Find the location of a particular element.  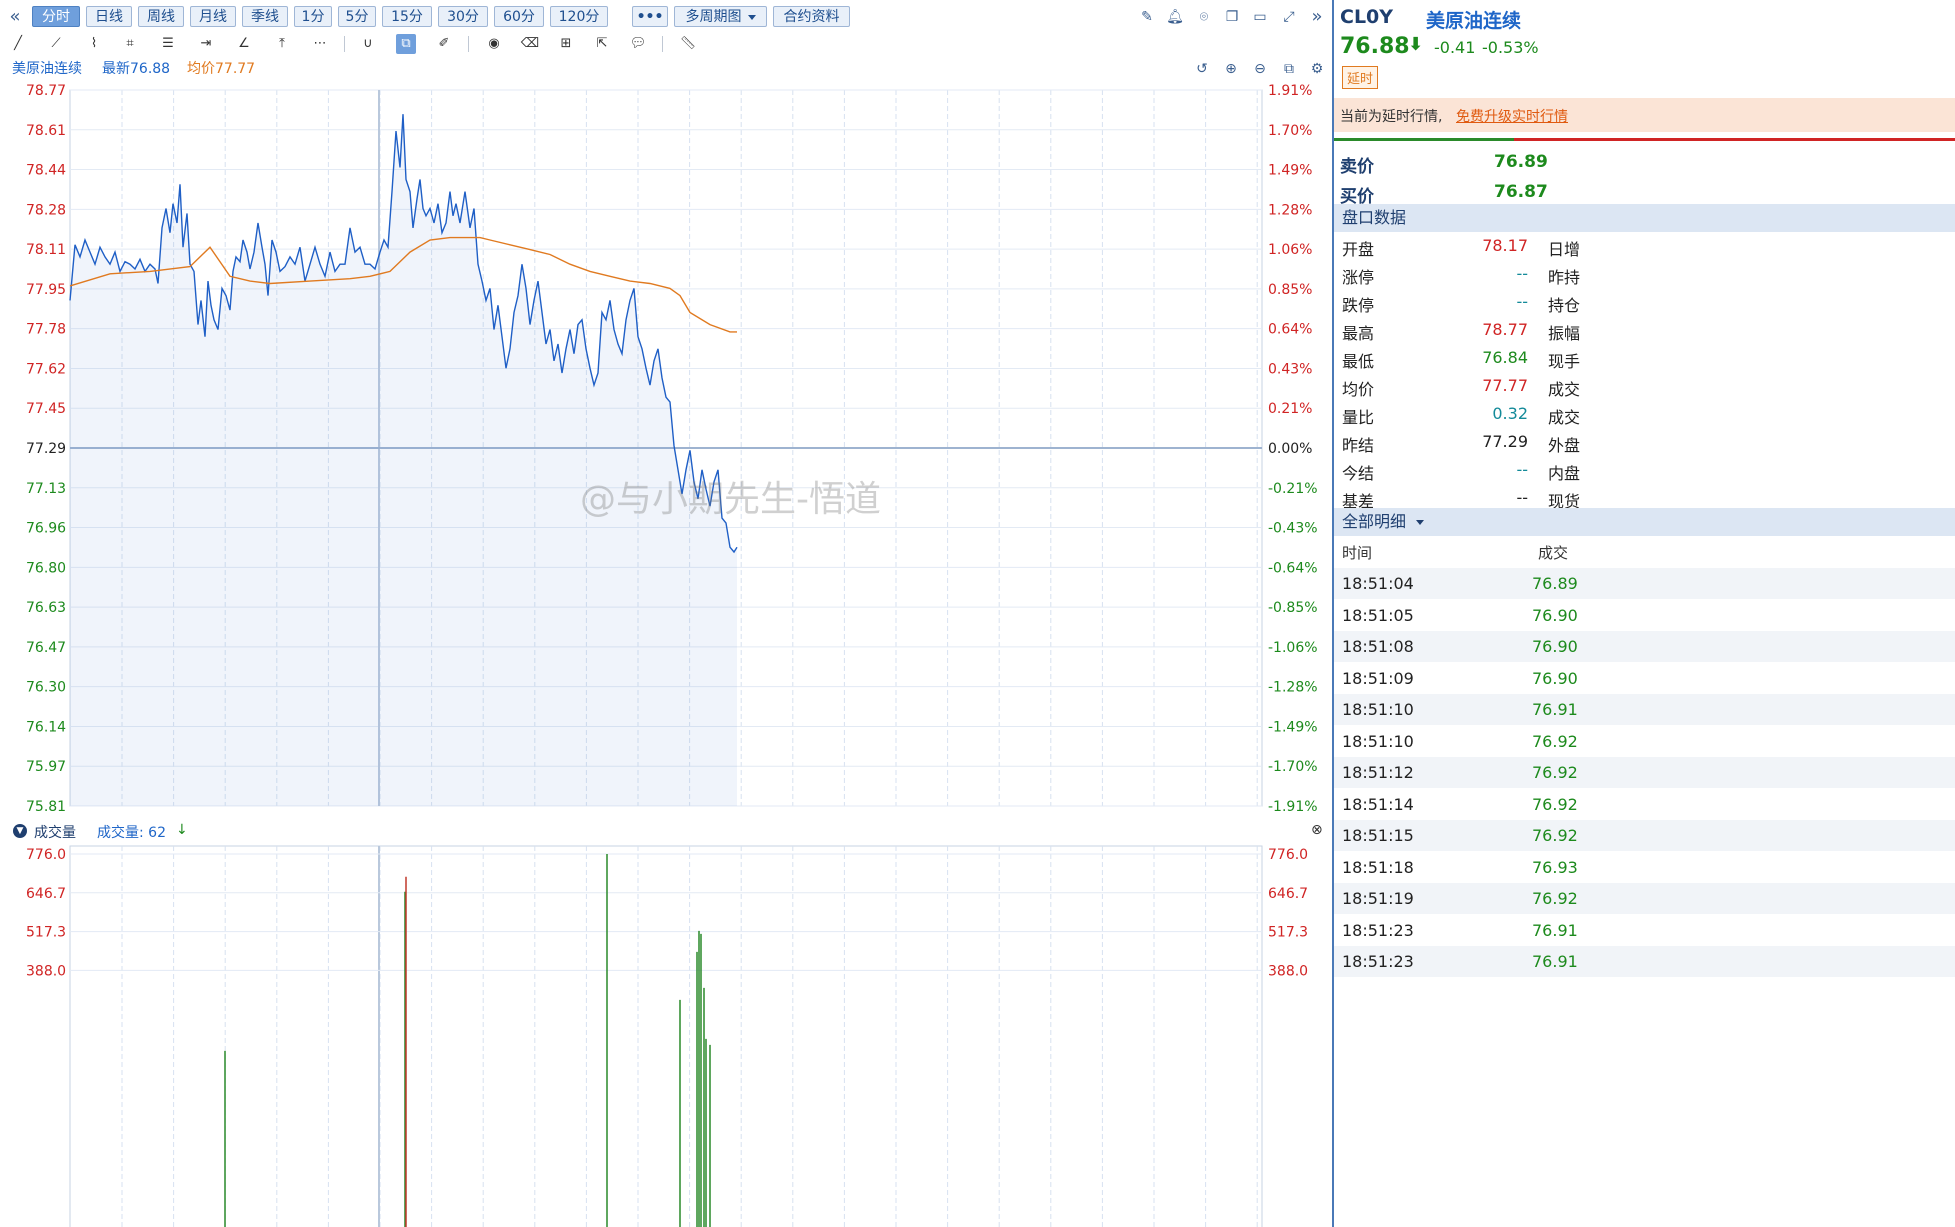

segment-tool-icon: ⟋ is located at coordinates (56, 44).